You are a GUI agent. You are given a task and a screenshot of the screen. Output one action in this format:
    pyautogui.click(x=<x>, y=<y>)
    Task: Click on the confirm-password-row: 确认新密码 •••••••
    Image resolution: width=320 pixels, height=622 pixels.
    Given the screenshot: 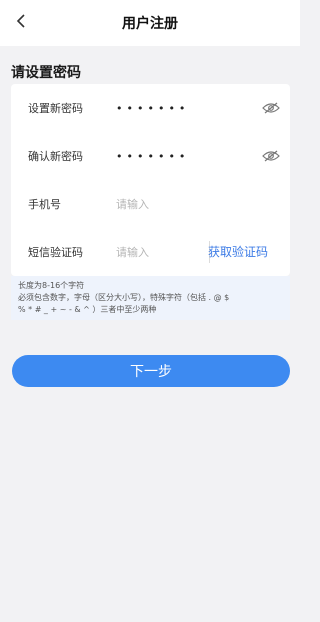 What is the action you would take?
    pyautogui.click(x=150, y=156)
    